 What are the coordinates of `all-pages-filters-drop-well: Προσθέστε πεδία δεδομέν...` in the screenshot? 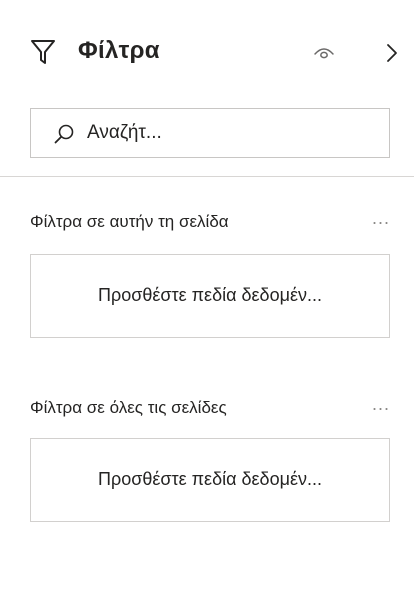 It's located at (210, 480).